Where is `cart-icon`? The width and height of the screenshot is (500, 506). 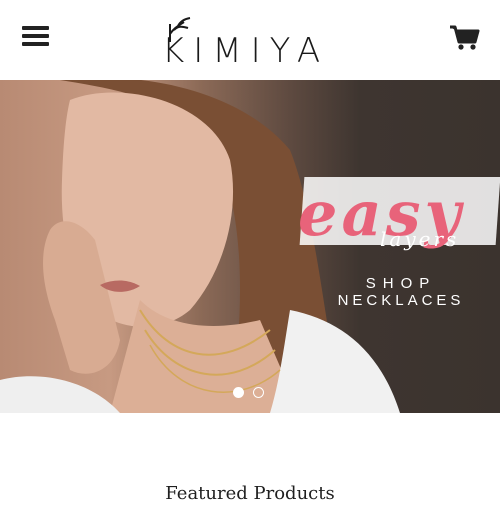
cart-icon is located at coordinates (465, 37).